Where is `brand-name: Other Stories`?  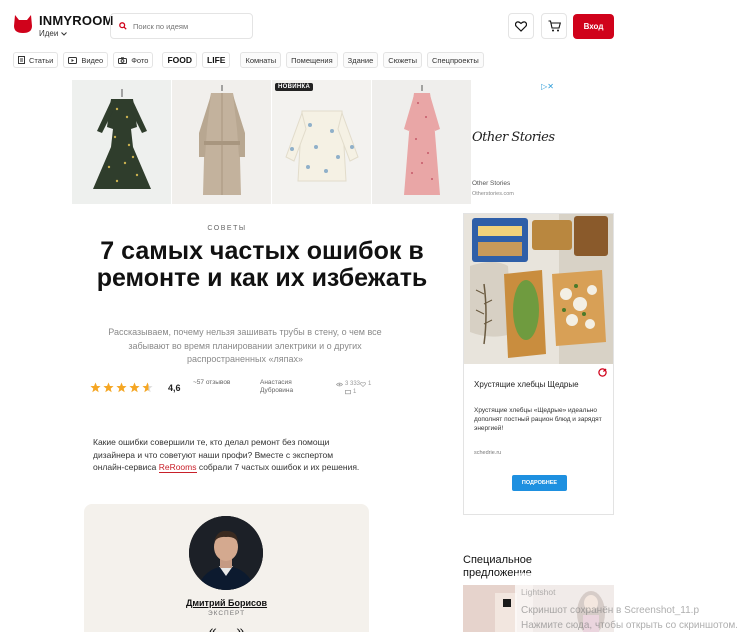 brand-name: Other Stories is located at coordinates (491, 183).